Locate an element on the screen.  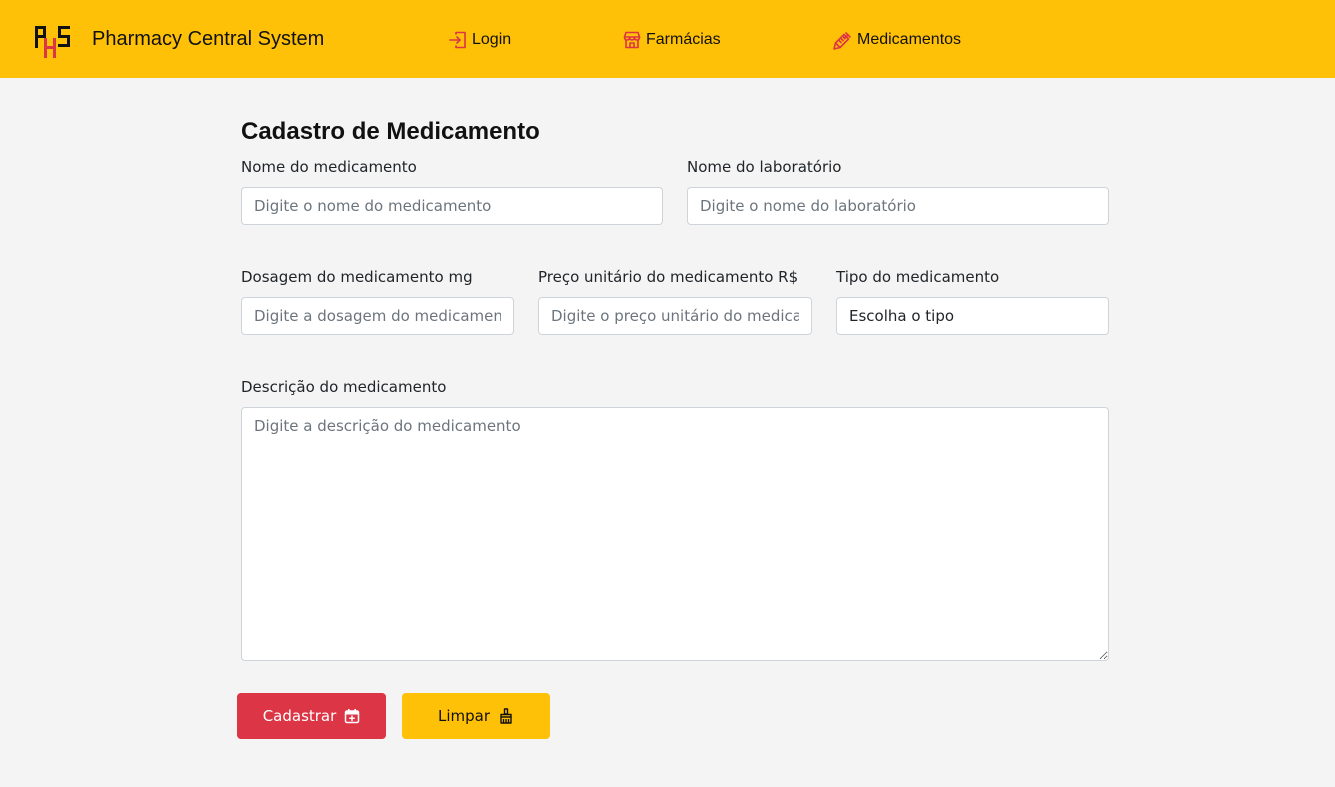
login-icon is located at coordinates (457, 40).